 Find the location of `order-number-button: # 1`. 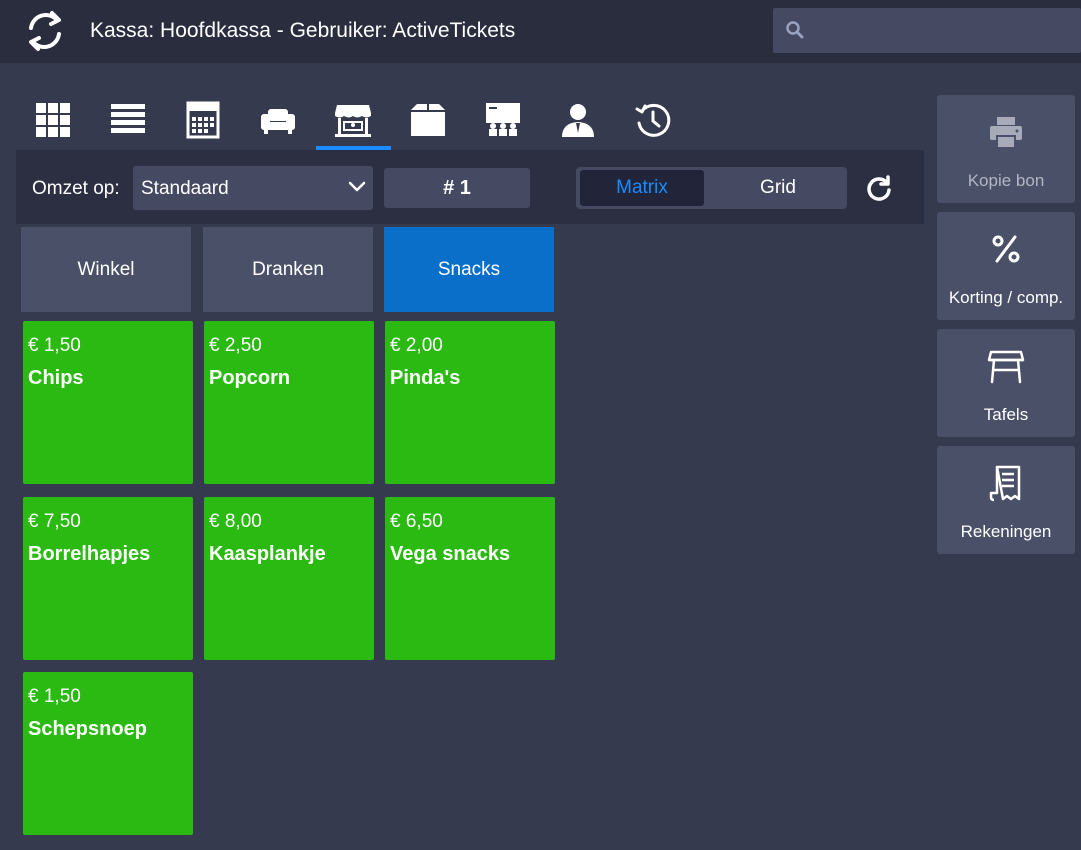

order-number-button: # 1 is located at coordinates (457, 188).